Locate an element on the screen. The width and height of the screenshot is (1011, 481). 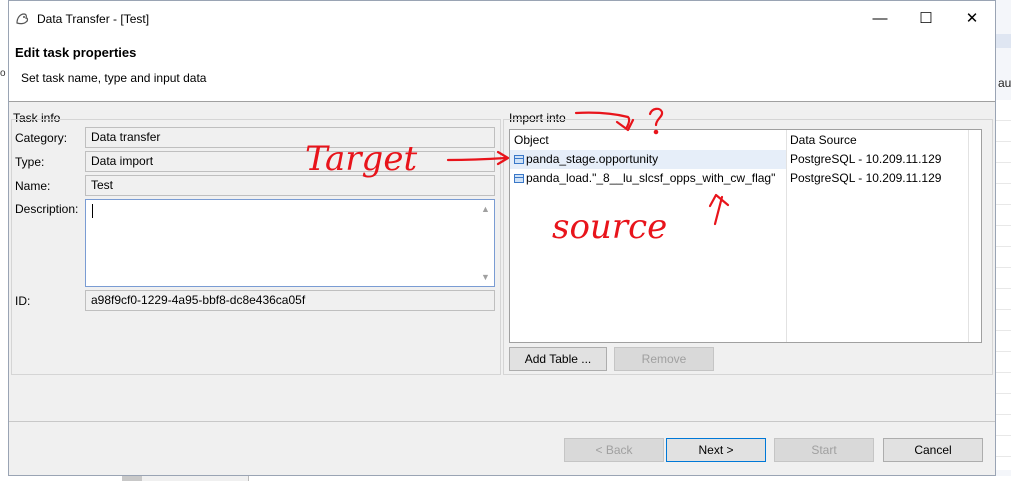
minimize-icon: — is located at coordinates (880, 18).